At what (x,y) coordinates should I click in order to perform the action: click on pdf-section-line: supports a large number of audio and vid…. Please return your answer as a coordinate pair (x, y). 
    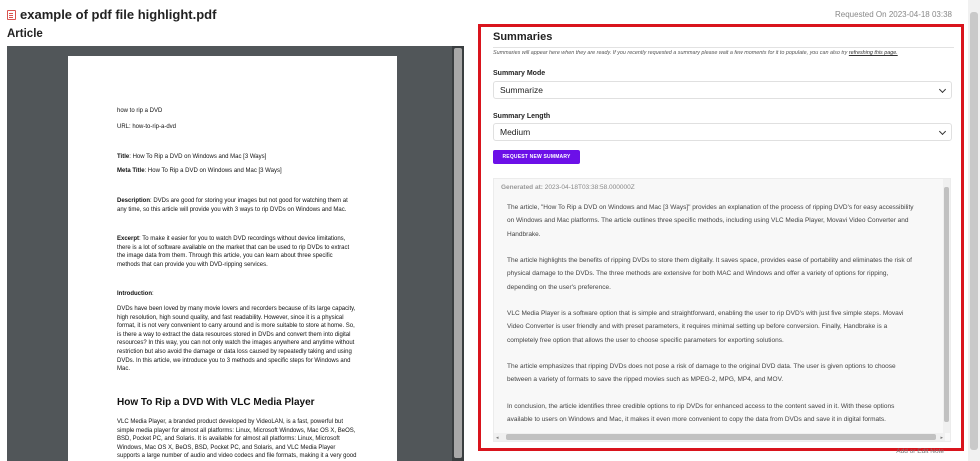
    Looking at the image, I should click on (237, 456).